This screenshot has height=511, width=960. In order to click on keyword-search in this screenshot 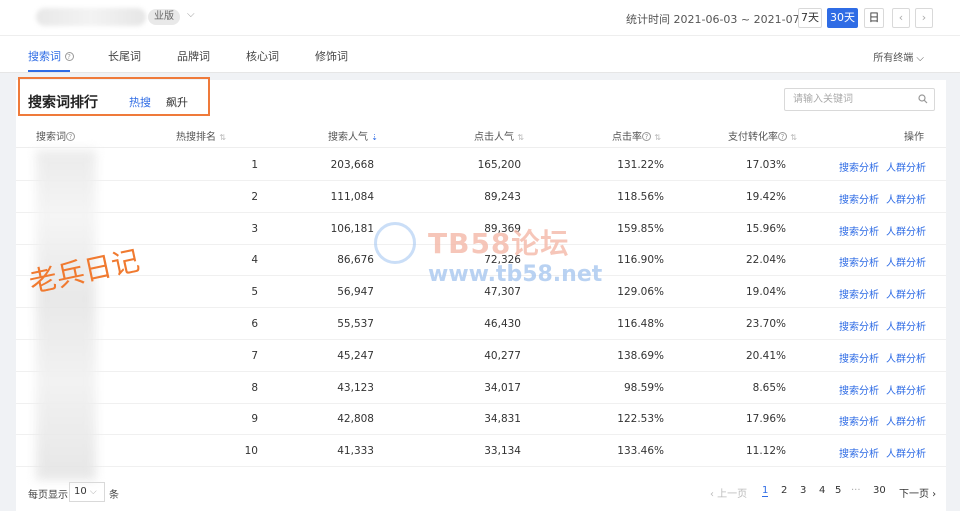, I will do `click(859, 99)`.